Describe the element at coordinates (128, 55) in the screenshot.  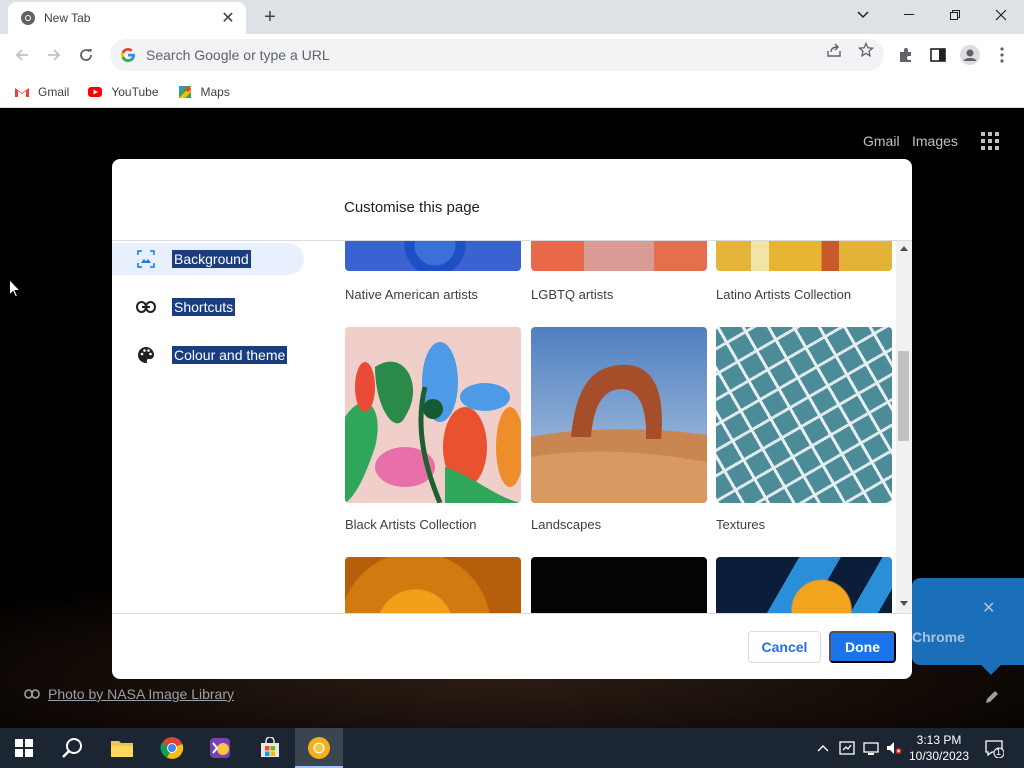
I see `google-icon` at that location.